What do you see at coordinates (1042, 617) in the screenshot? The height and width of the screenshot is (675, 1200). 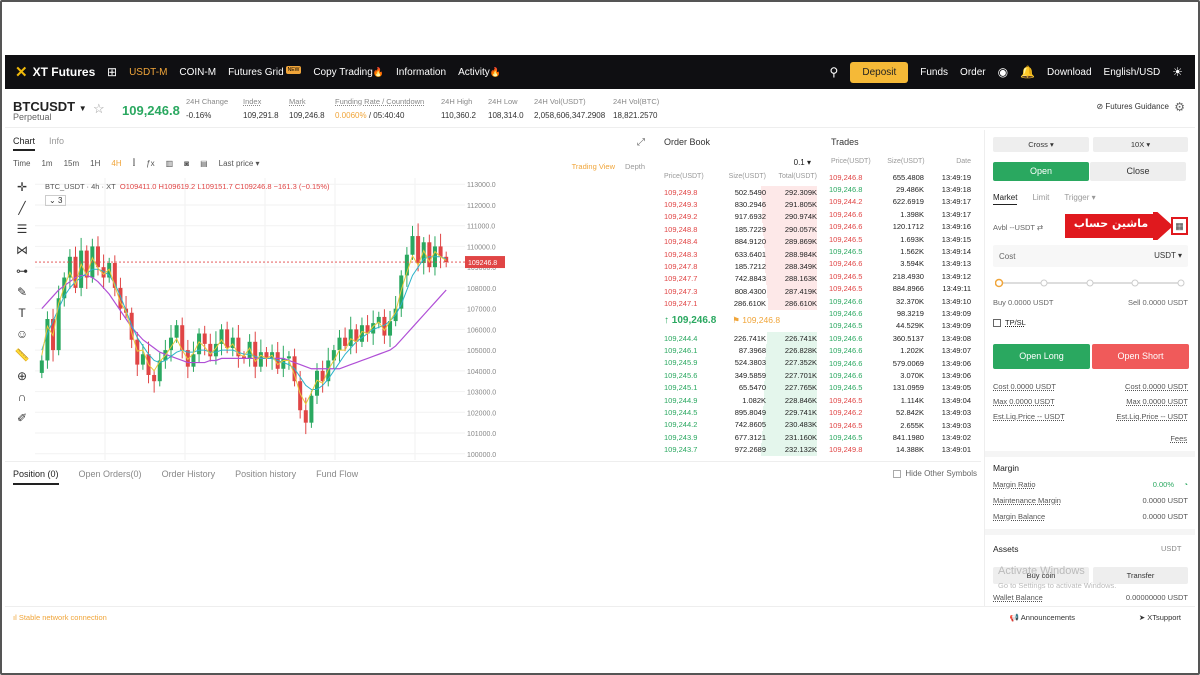 I see `announcements-link: 📢 Announcements` at bounding box center [1042, 617].